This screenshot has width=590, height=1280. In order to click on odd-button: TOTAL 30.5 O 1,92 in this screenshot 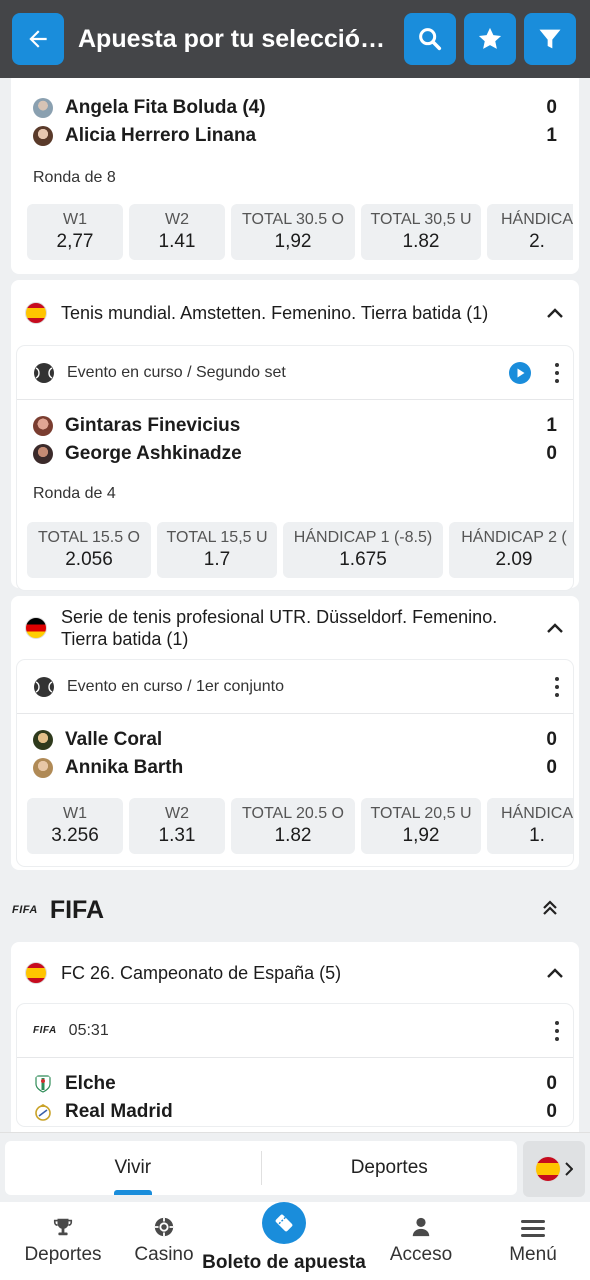, I will do `click(293, 232)`.